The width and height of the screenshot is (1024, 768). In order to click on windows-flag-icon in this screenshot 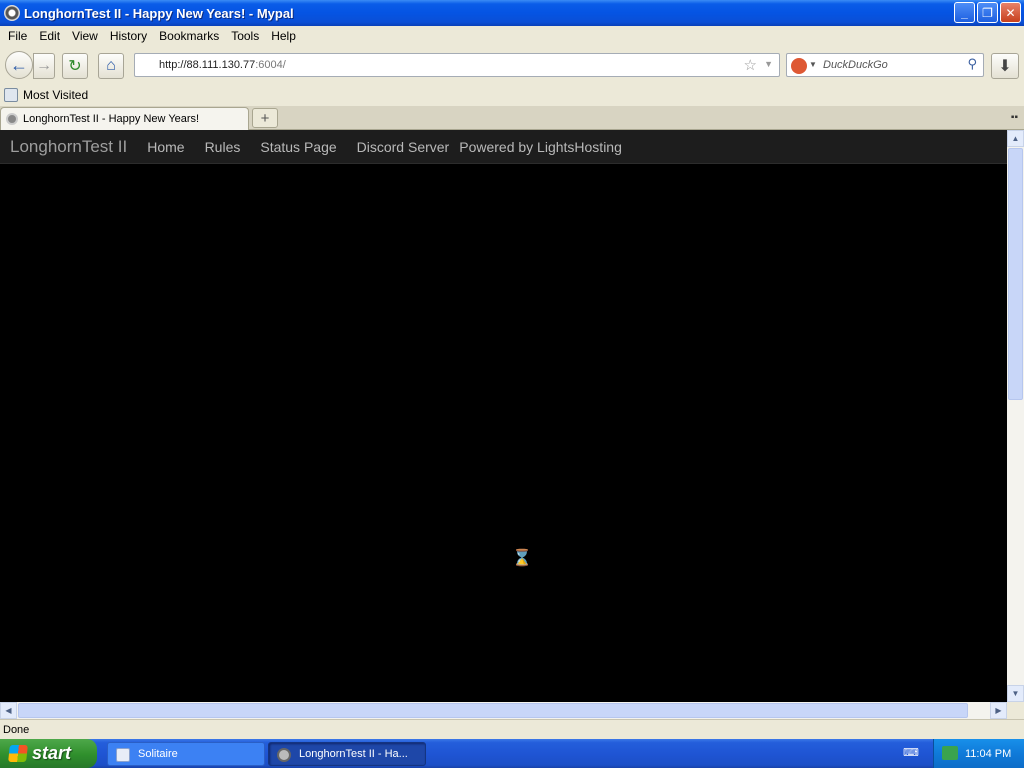, I will do `click(18, 753)`.